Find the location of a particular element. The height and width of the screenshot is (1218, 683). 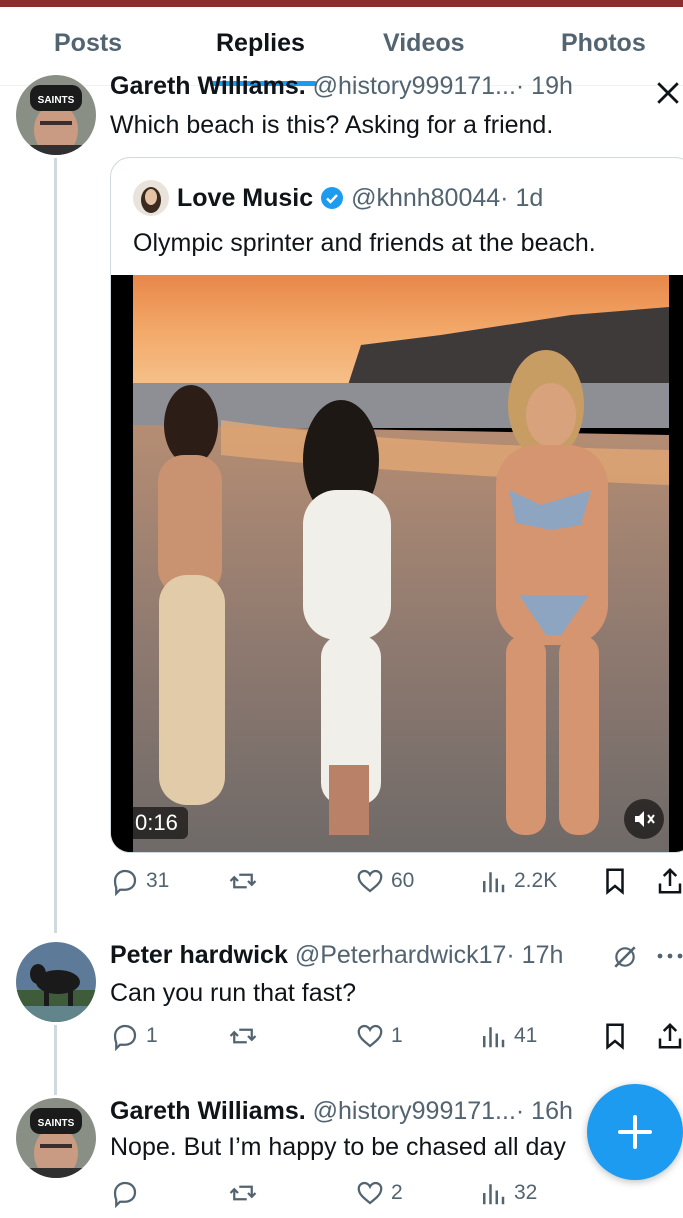

verified-badge-icon is located at coordinates (332, 198).